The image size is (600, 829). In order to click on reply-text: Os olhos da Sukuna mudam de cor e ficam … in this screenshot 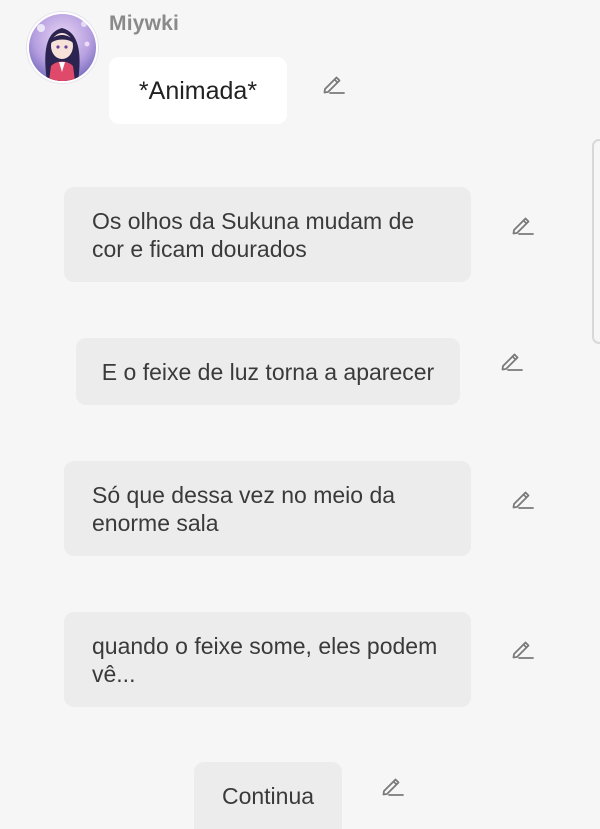, I will do `click(253, 234)`.